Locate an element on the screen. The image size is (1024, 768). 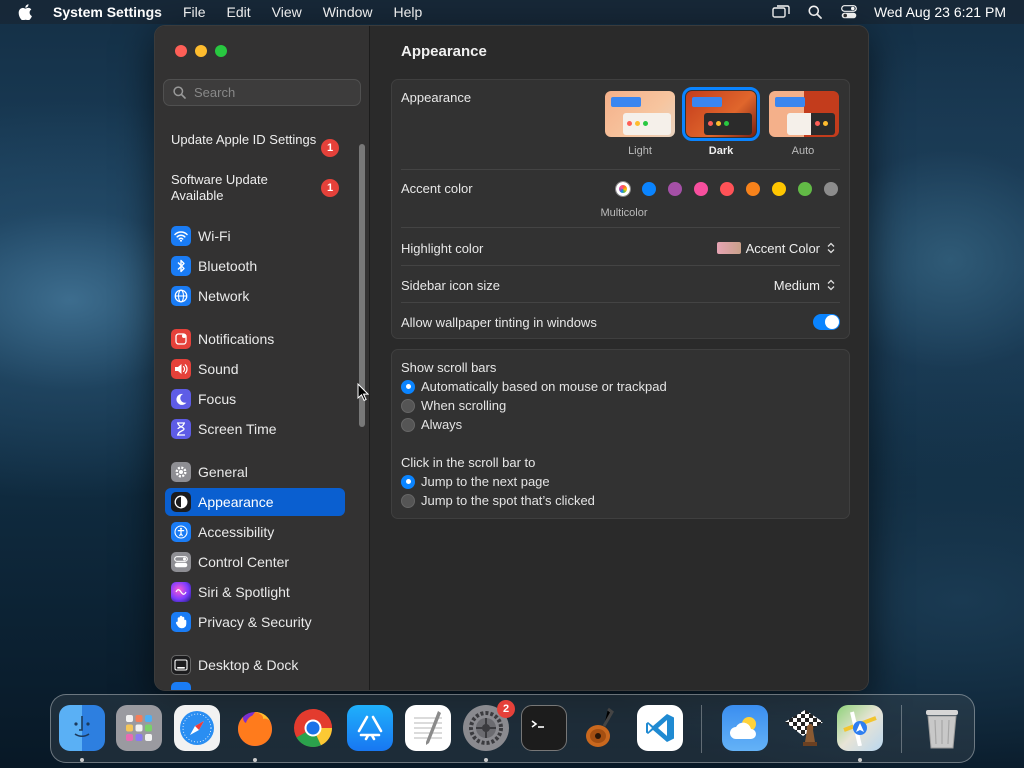
sidebar-item-focus: Focus is located at coordinates (255, 399).